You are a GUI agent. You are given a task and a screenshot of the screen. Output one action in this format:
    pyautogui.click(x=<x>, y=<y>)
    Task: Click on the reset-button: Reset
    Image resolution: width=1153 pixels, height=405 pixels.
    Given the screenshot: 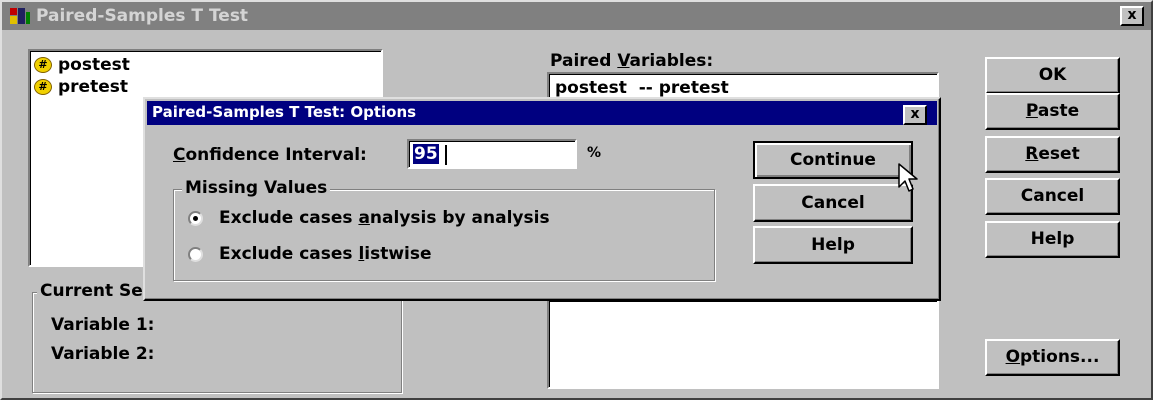 What is the action you would take?
    pyautogui.click(x=1052, y=154)
    